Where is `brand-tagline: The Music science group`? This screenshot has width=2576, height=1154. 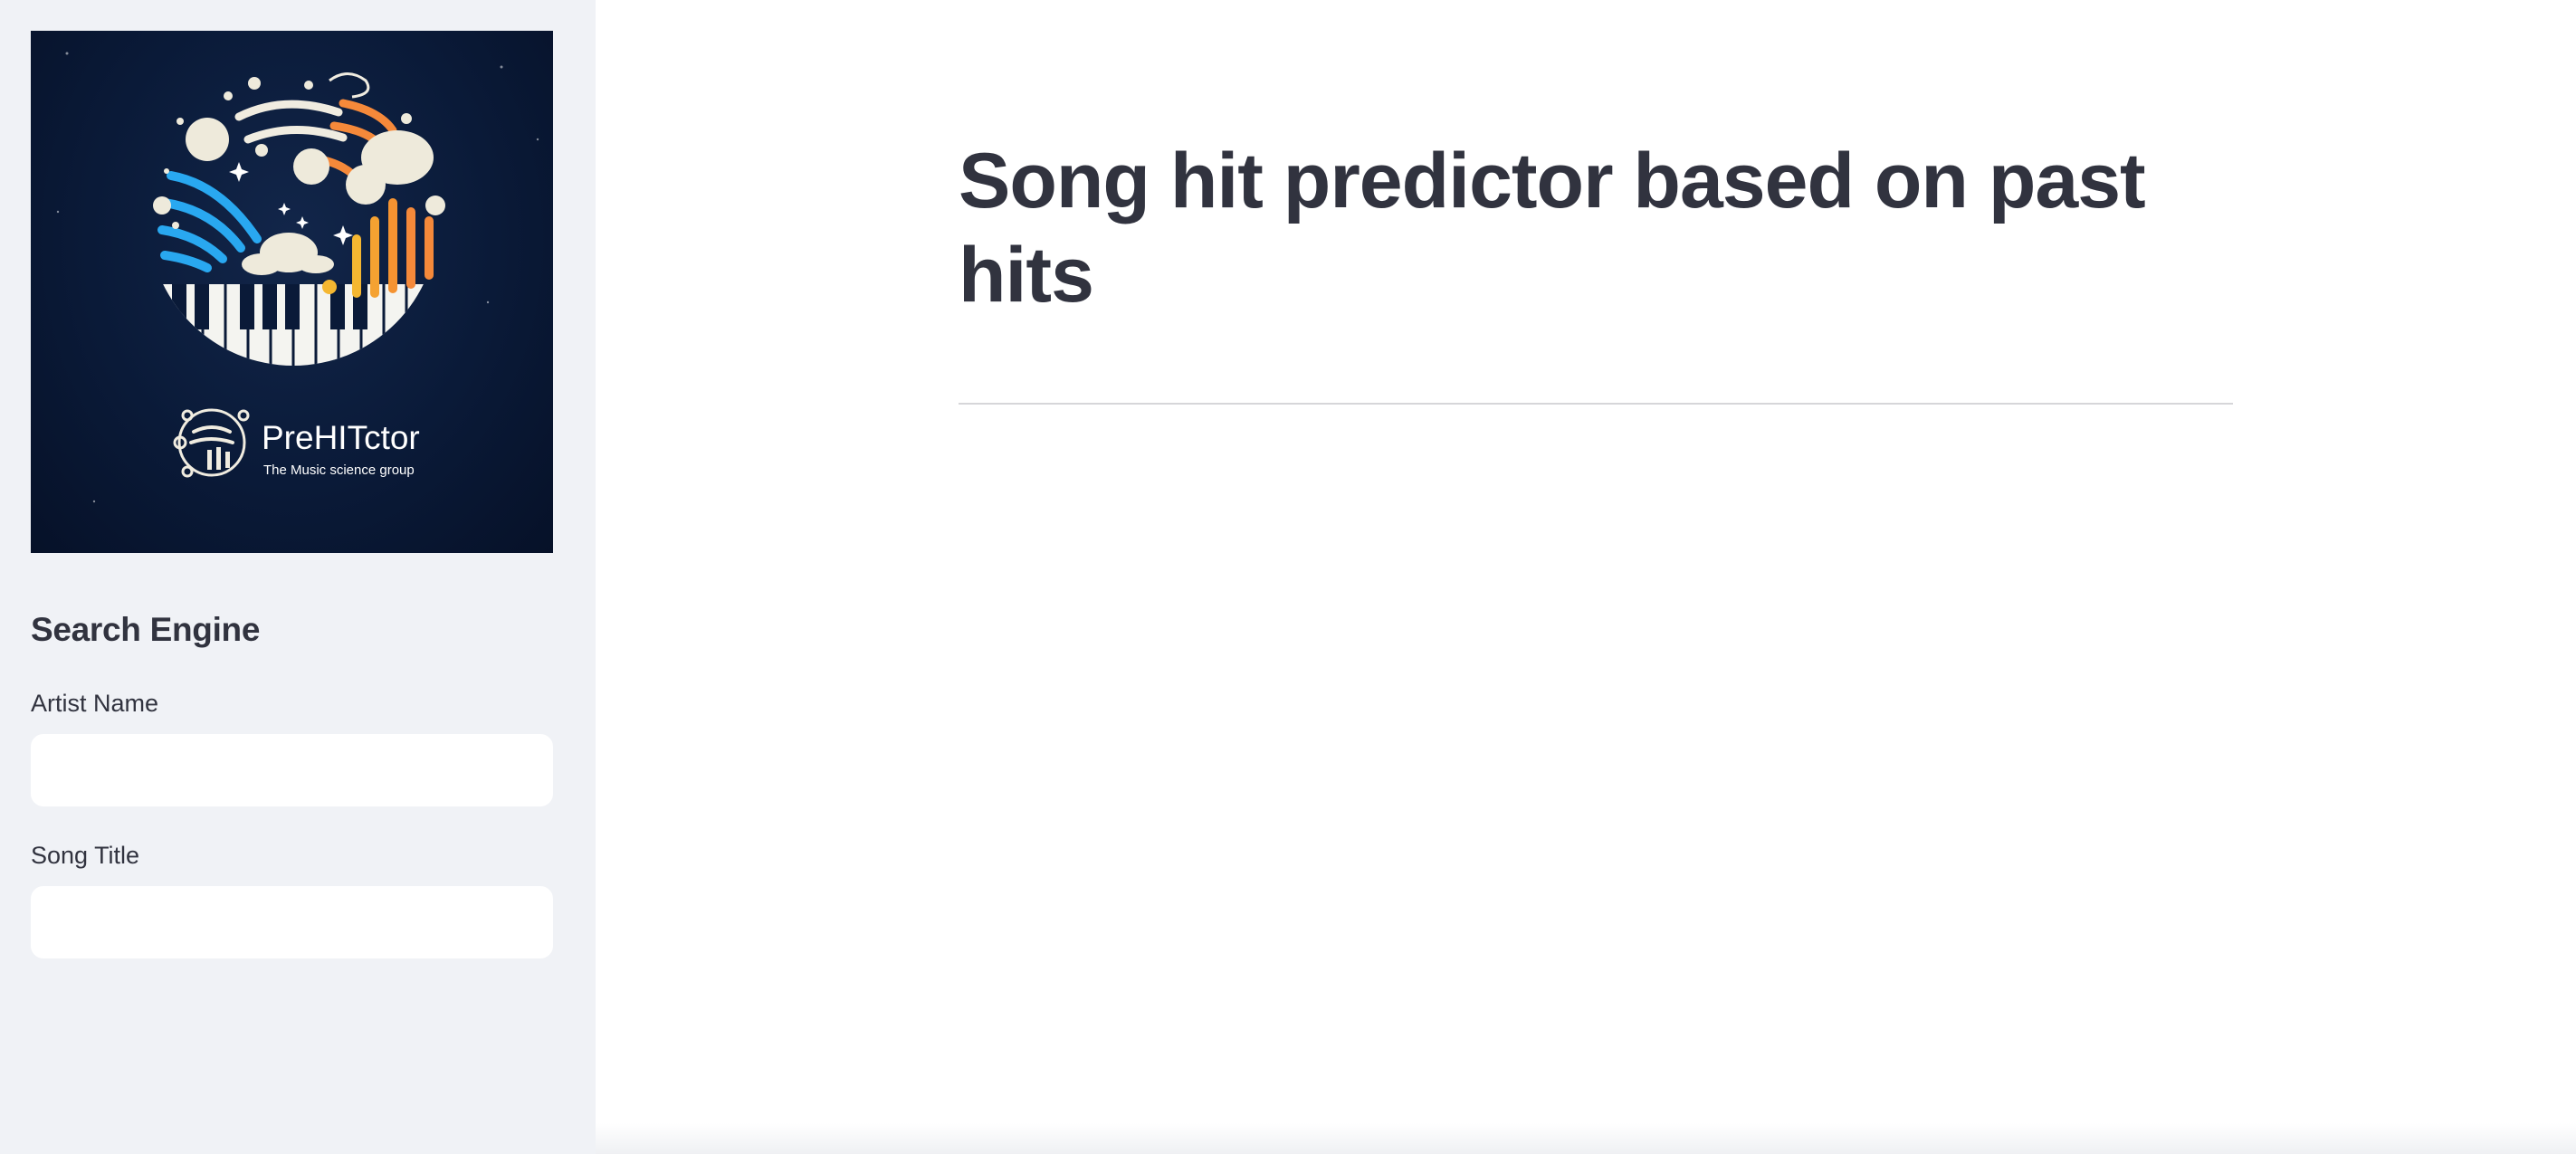 brand-tagline: The Music science group is located at coordinates (339, 470).